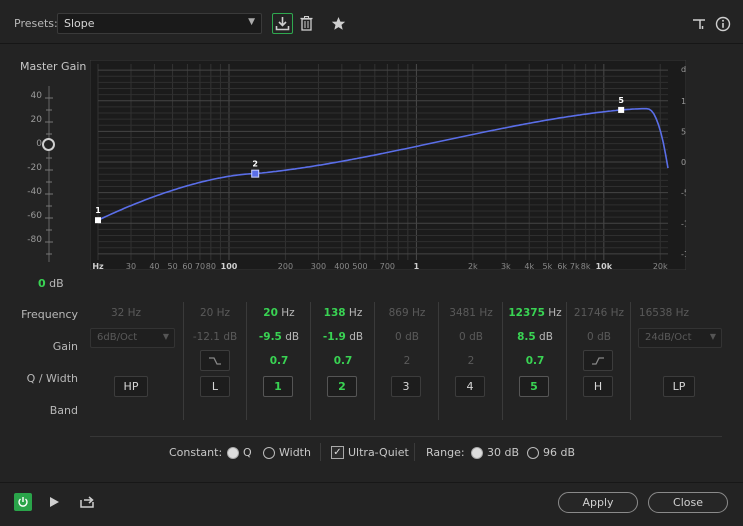  I want to click on frequency-tick-label: 3k, so click(506, 266).